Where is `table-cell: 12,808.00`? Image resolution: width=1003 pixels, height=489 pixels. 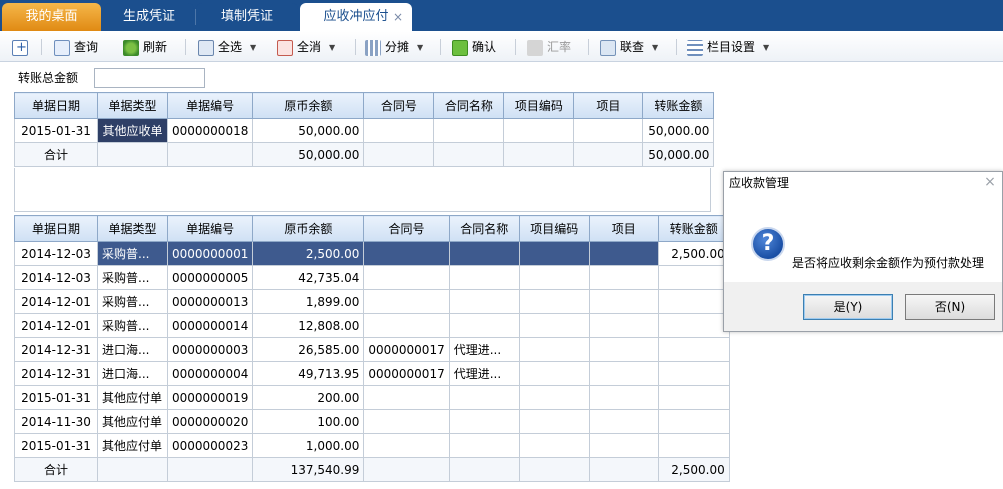
table-cell: 12,808.00 is located at coordinates (308, 325).